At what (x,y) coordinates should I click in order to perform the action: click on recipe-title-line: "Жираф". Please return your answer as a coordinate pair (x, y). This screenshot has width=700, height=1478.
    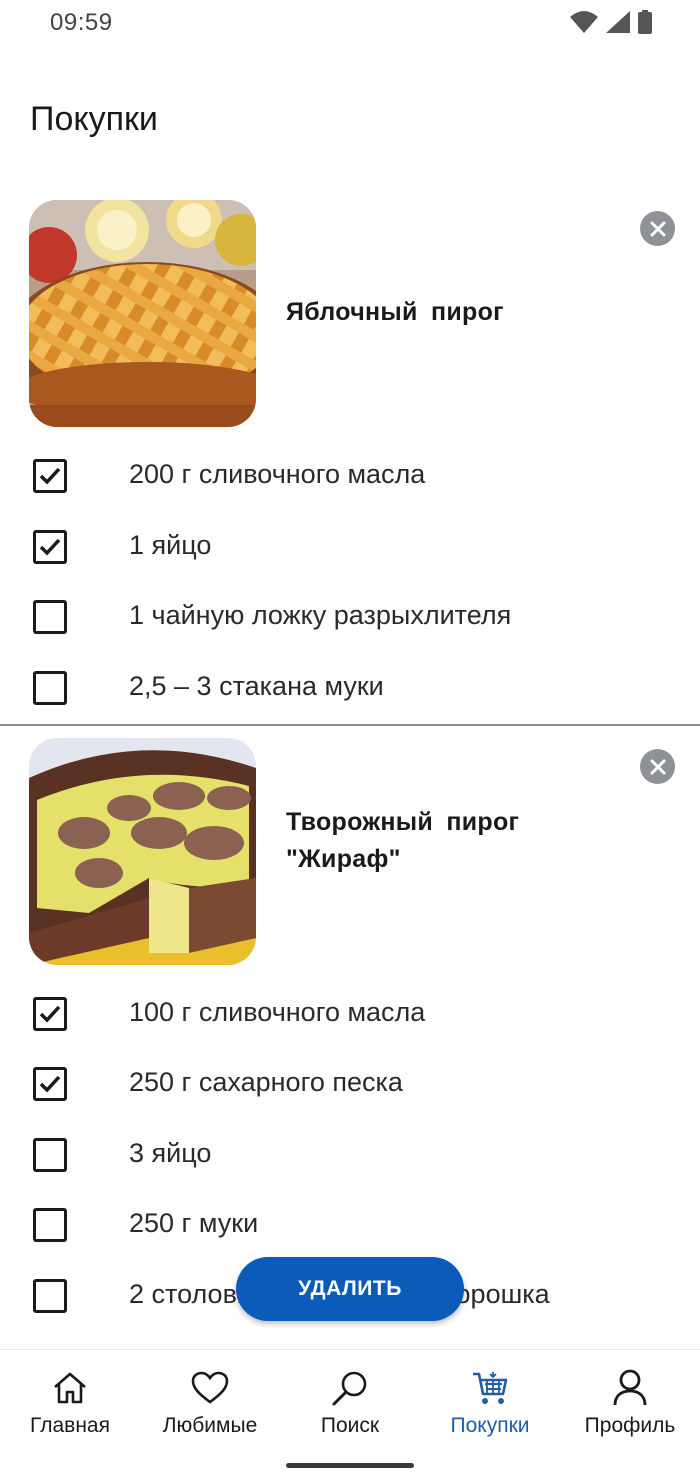
    Looking at the image, I should click on (343, 859).